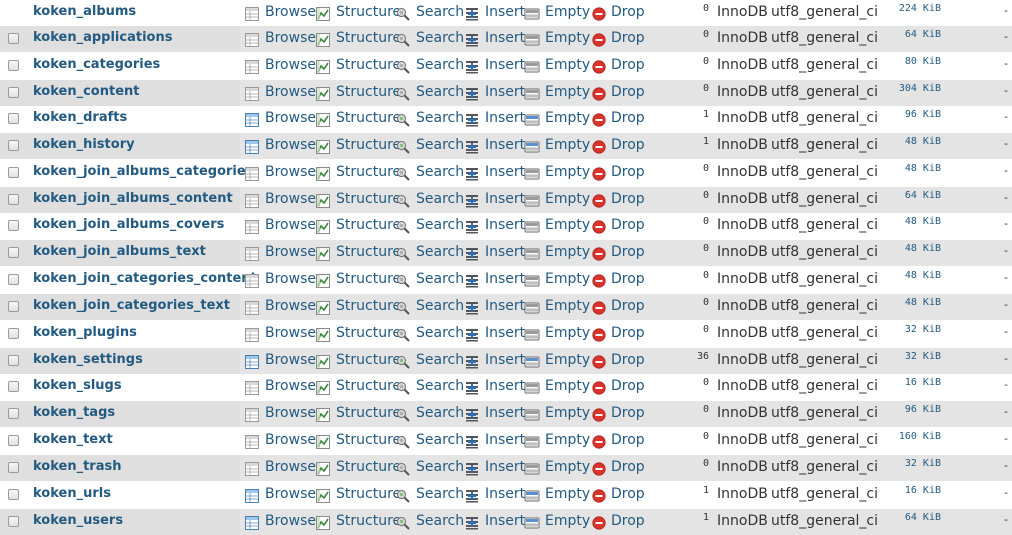  What do you see at coordinates (131, 307) in the screenshot?
I see `table-name-link: koken_join_categories_text` at bounding box center [131, 307].